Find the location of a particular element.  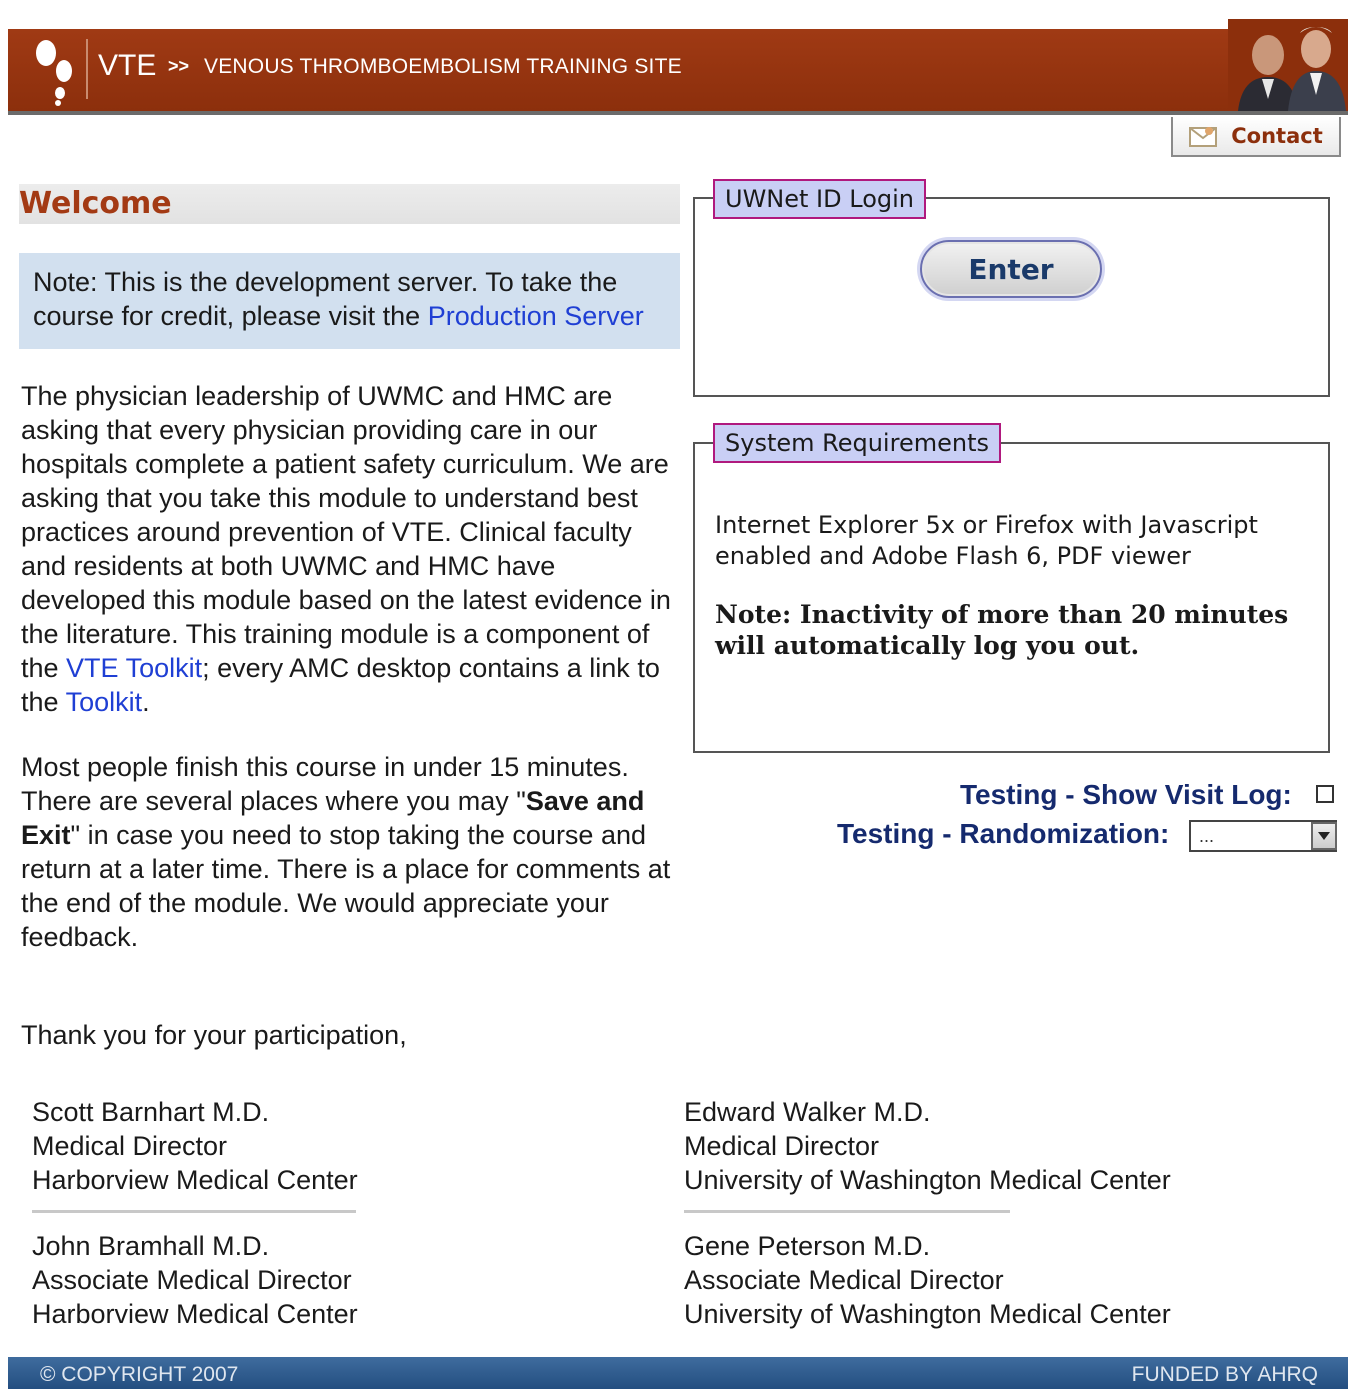

intro-text: . is located at coordinates (146, 702).